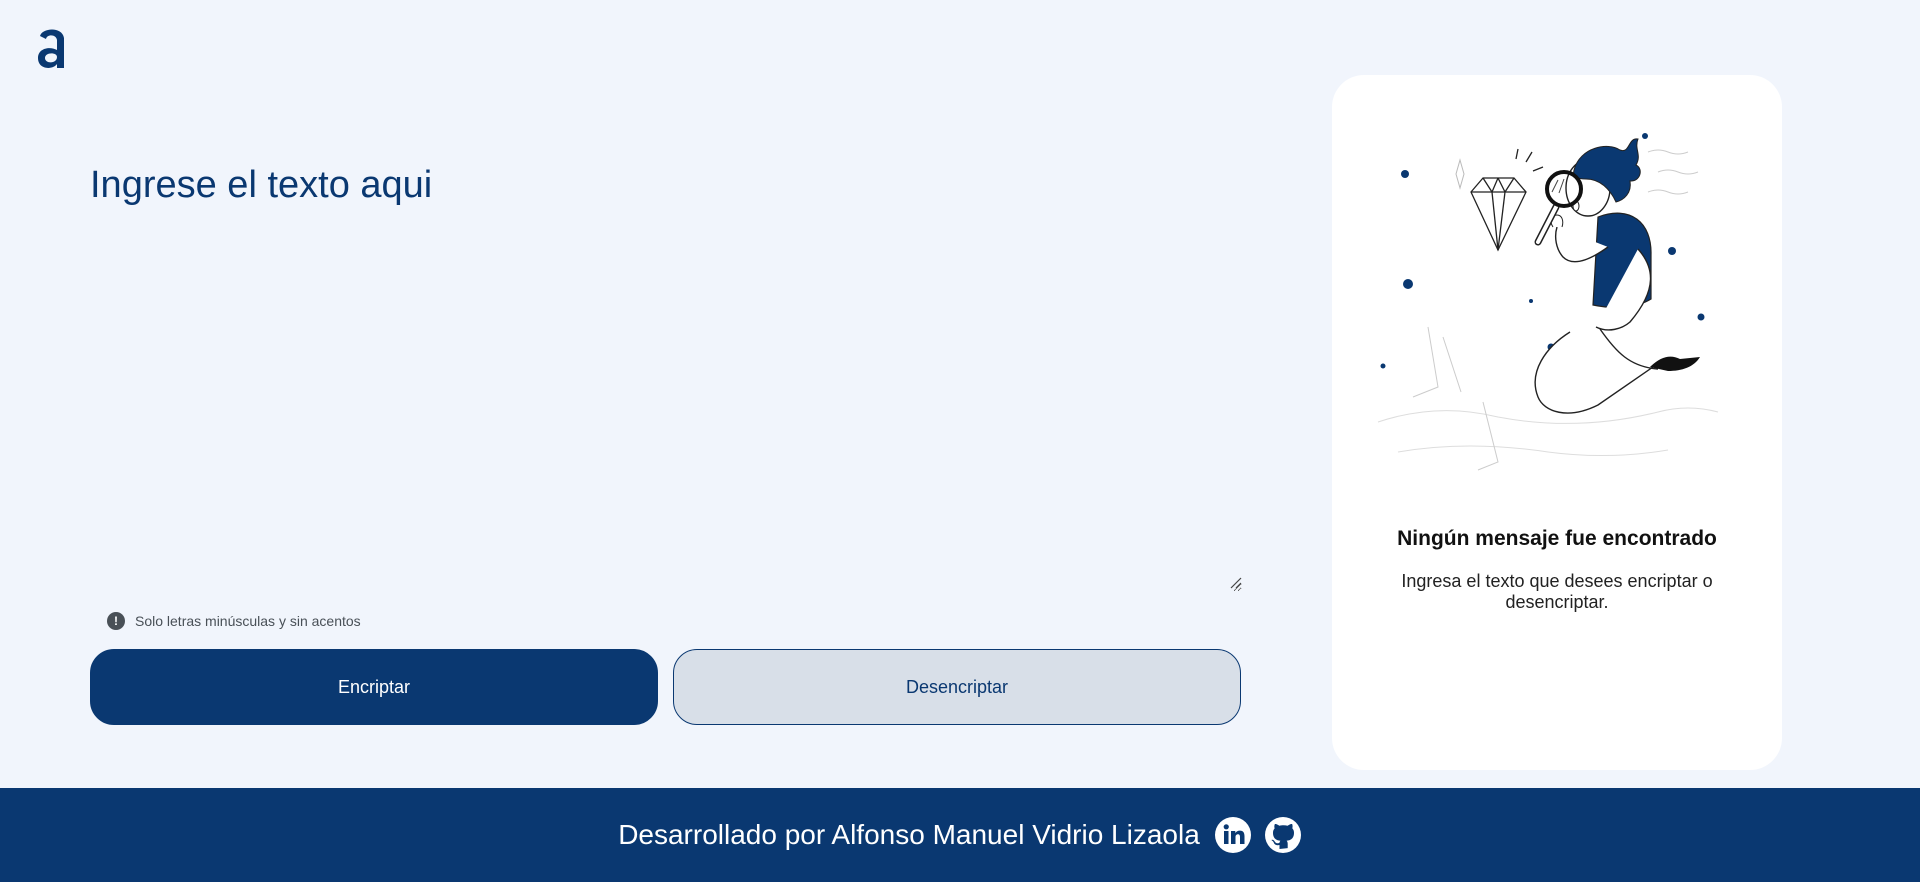  Describe the element at coordinates (248, 621) in the screenshot. I see `hint-text: Solo letras minúsculas y sin acentos` at that location.